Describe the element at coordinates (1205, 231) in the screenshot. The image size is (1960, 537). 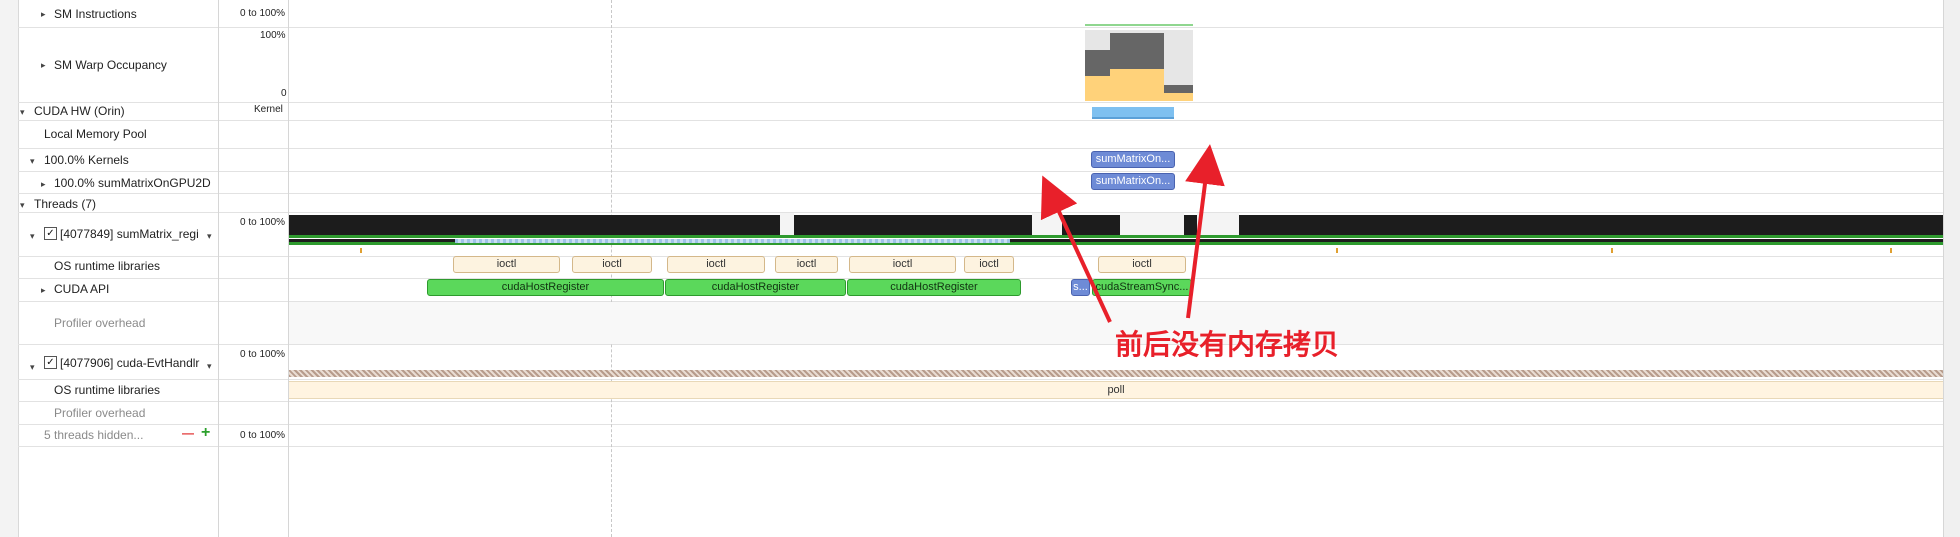
I see `annotation-arrow-right` at that location.